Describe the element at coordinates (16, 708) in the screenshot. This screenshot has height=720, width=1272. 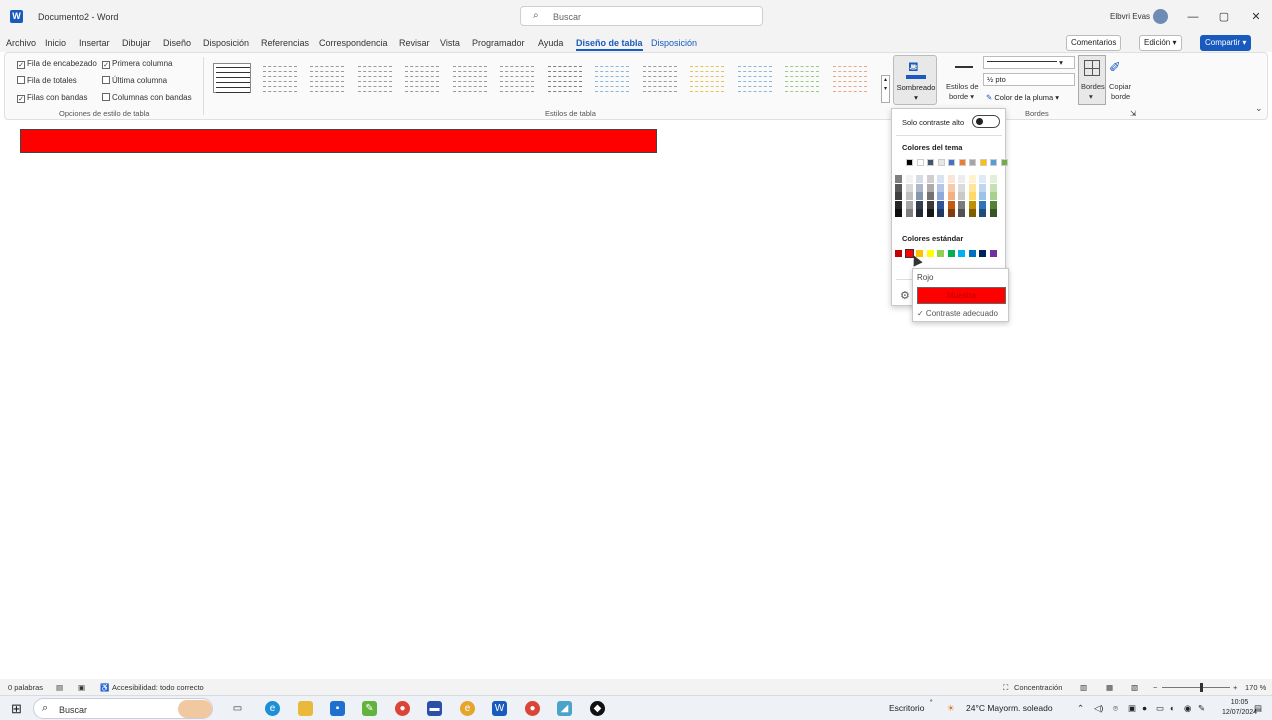
I see `windows-start-icon: ⊞` at that location.